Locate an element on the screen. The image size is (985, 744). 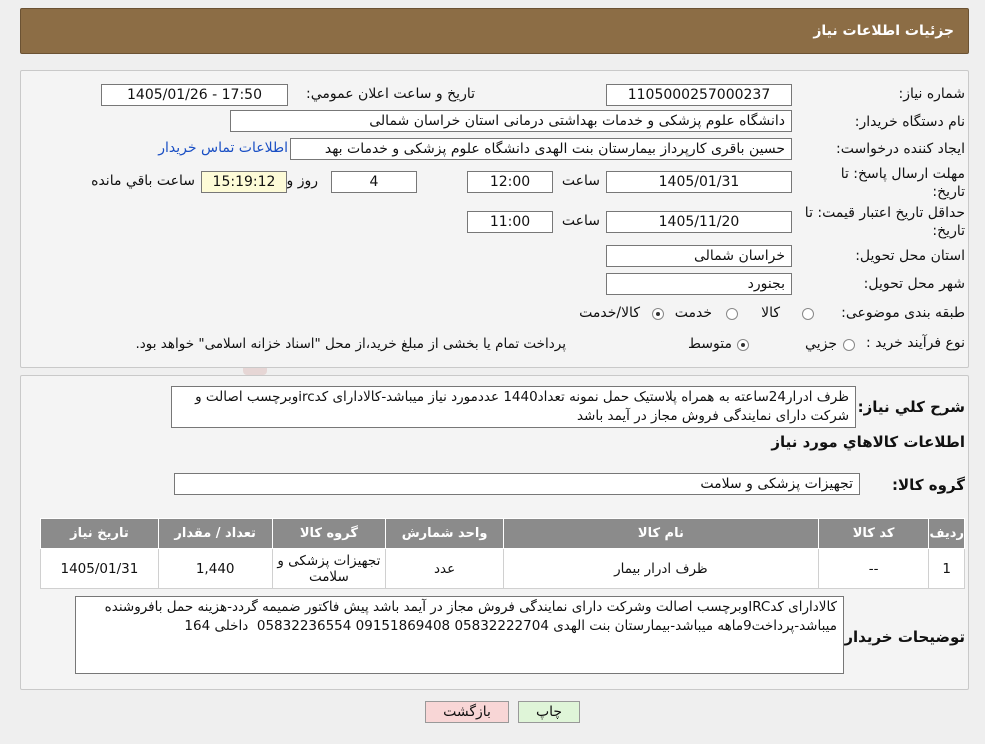
validity-time-label: ساعت is located at coordinates (580, 221).